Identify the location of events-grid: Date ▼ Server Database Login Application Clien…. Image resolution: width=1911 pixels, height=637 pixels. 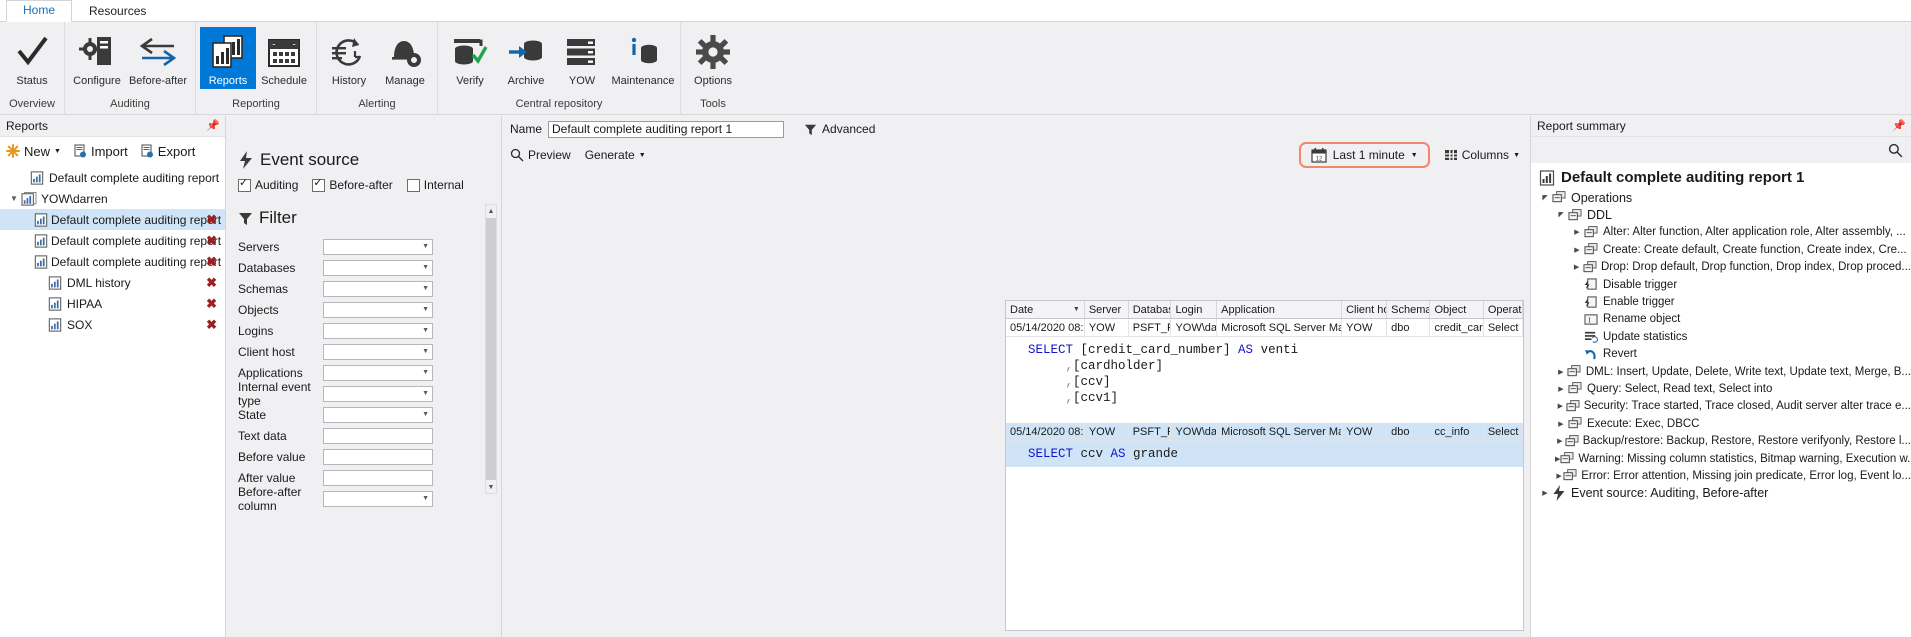
(1264, 465).